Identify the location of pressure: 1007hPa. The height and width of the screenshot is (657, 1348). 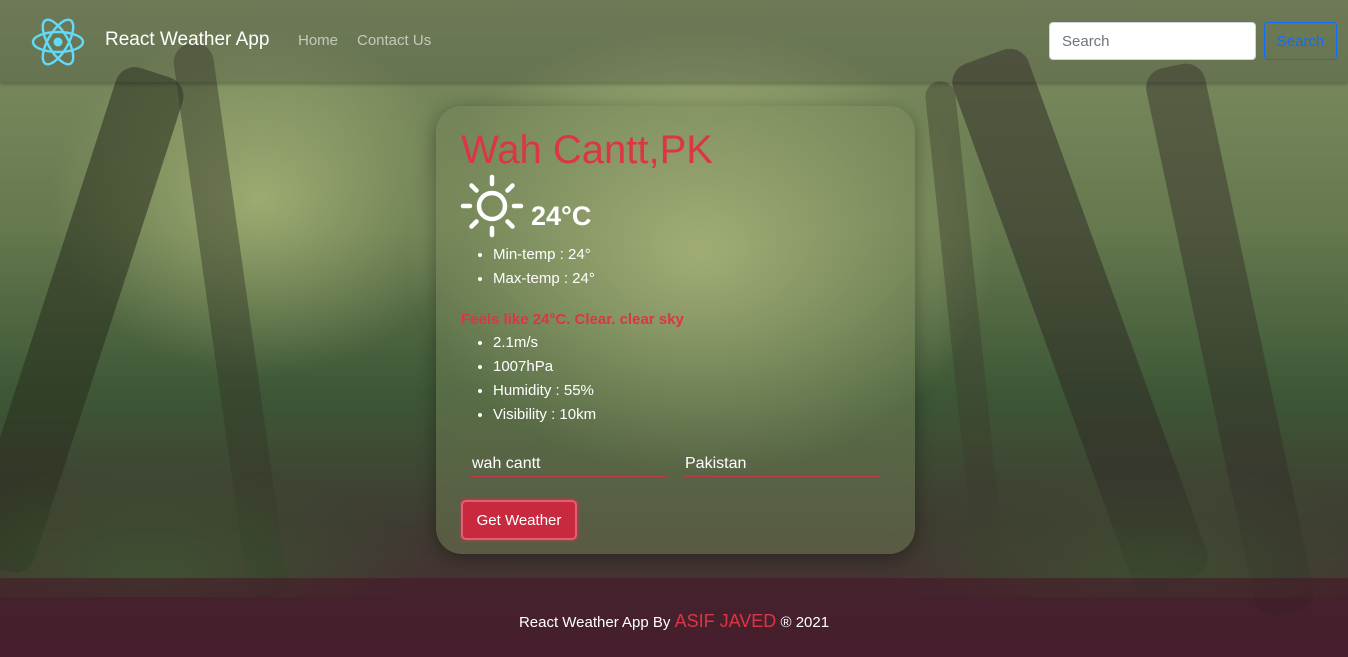
(544, 367).